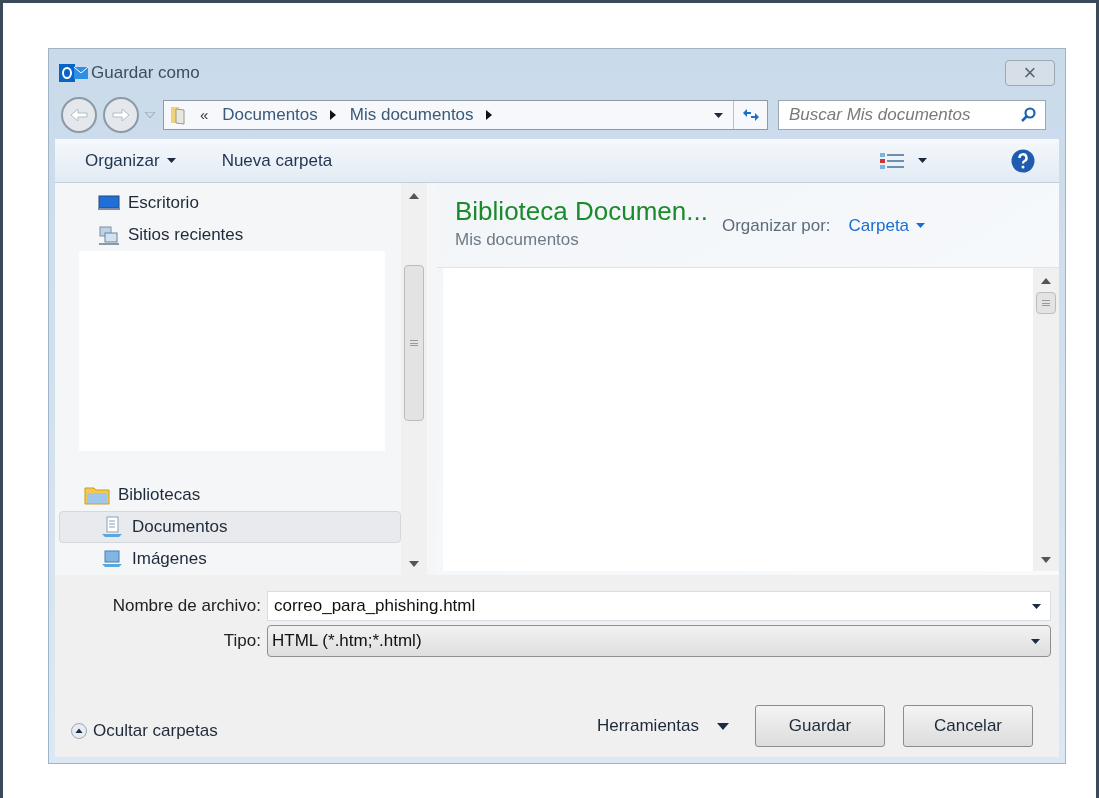 This screenshot has height=798, width=1099. I want to click on view-options-button, so click(903, 160).